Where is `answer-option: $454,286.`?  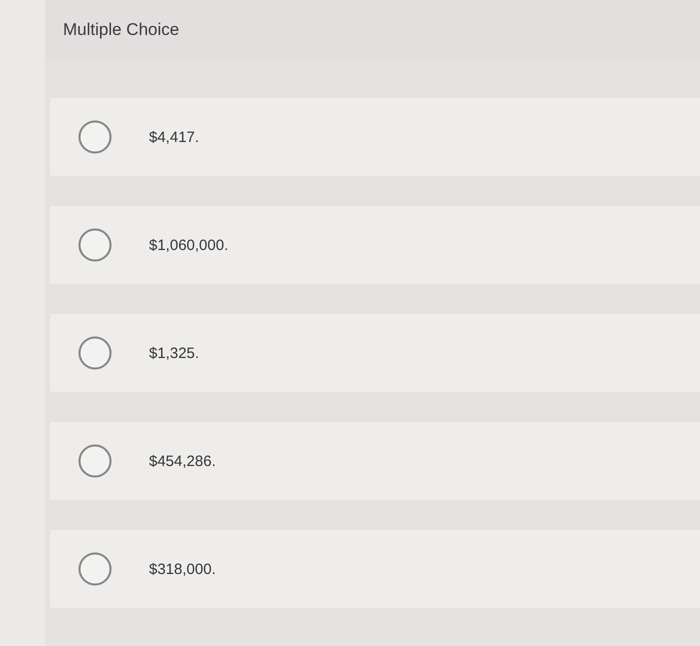
answer-option: $454,286. is located at coordinates (375, 461).